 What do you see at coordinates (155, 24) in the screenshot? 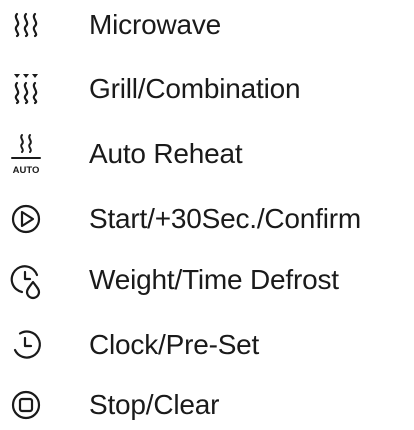
I see `legend-label: Microwave` at bounding box center [155, 24].